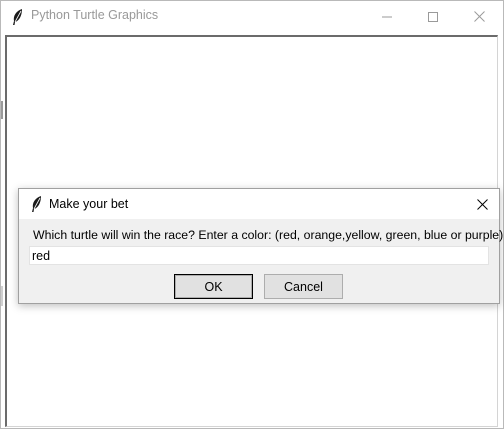  I want to click on bet-input, so click(259, 255).